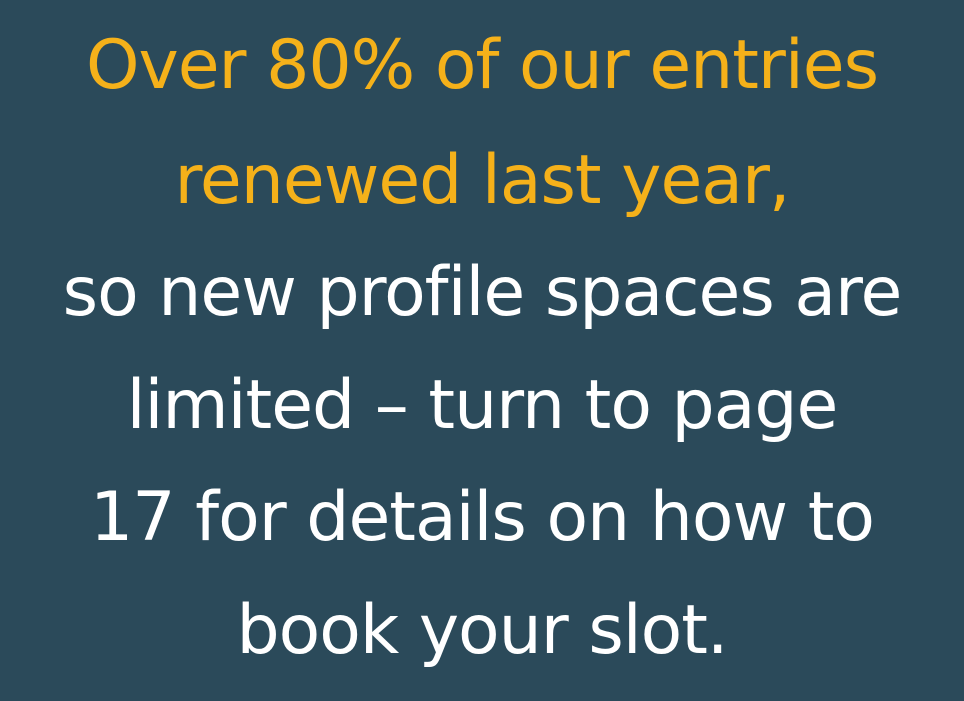 This screenshot has height=701, width=964. What do you see at coordinates (482, 405) in the screenshot?
I see `body-line-2: limited – turn to page` at bounding box center [482, 405].